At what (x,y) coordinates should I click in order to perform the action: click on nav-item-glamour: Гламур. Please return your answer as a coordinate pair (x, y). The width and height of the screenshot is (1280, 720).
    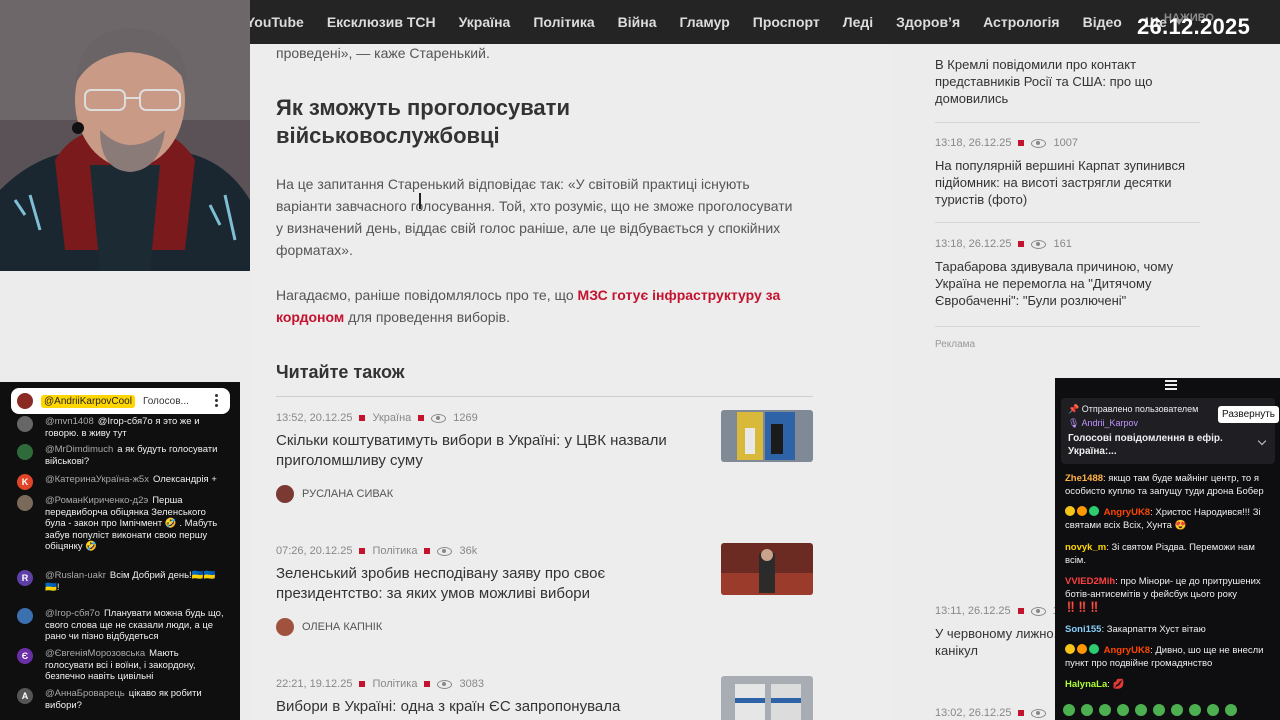
    Looking at the image, I should click on (705, 22).